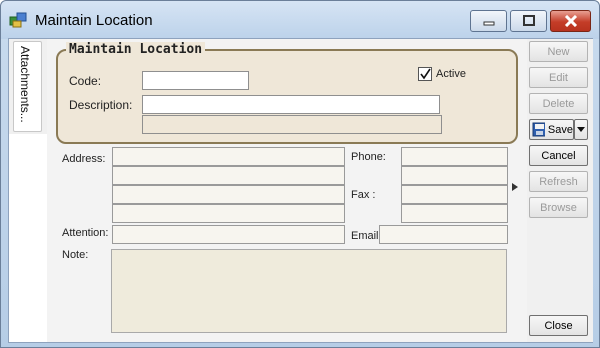  Describe the element at coordinates (292, 124) in the screenshot. I see `description2-field` at that location.